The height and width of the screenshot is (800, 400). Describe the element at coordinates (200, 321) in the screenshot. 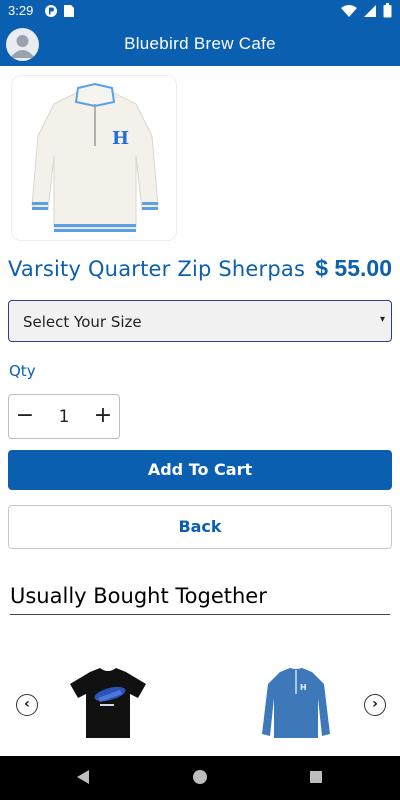

I see `size-select: Select Your Size ▾` at that location.